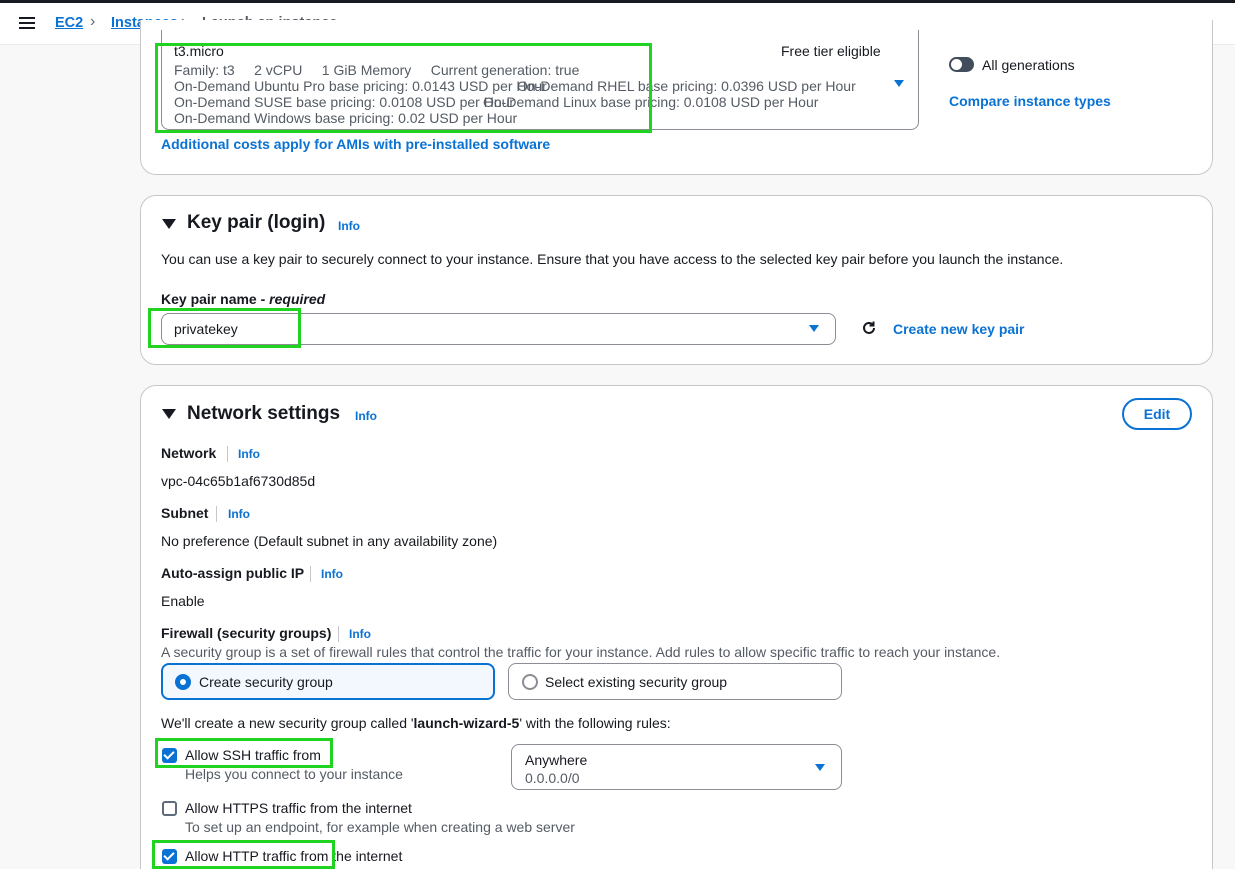 The width and height of the screenshot is (1235, 869). What do you see at coordinates (239, 514) in the screenshot?
I see `subnet-info-link: Info` at bounding box center [239, 514].